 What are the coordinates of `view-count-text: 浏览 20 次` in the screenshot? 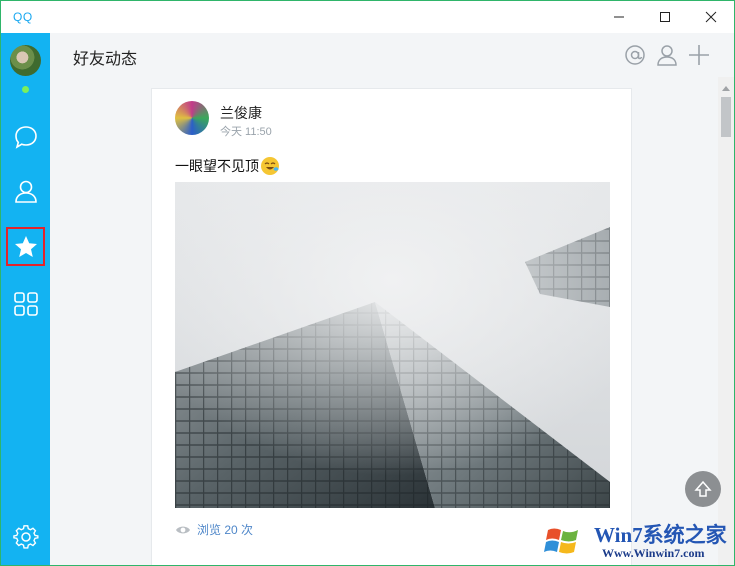 It's located at (225, 530).